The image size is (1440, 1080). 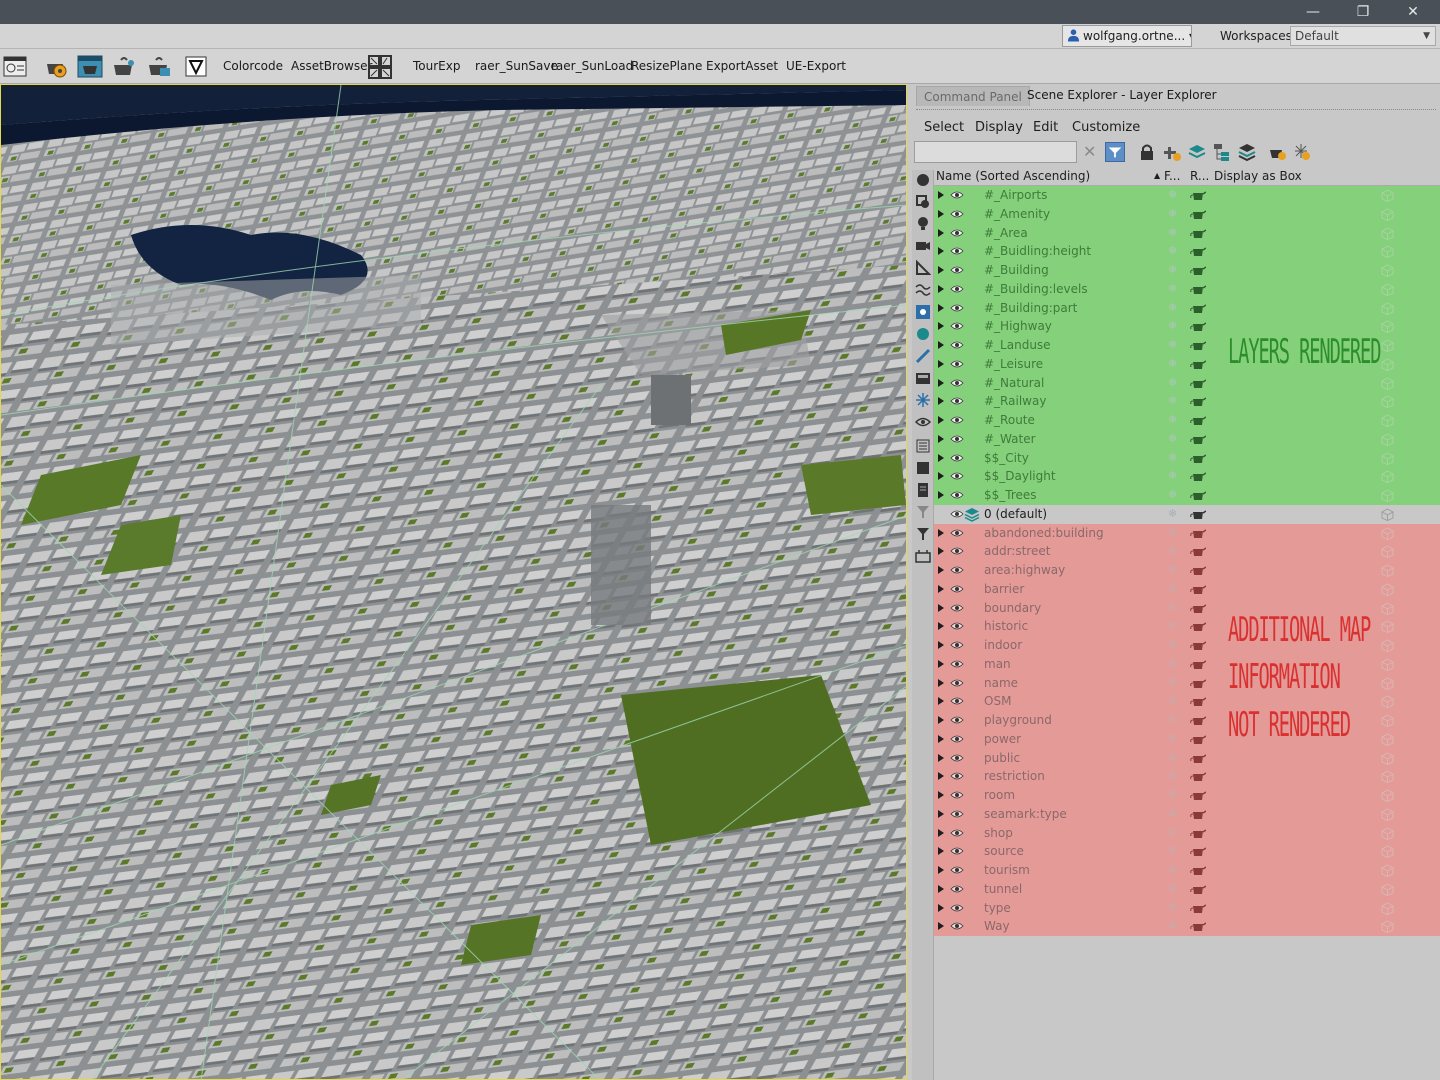 What do you see at coordinates (1187, 814) in the screenshot?
I see `layer-row: seamark:type ❄` at bounding box center [1187, 814].